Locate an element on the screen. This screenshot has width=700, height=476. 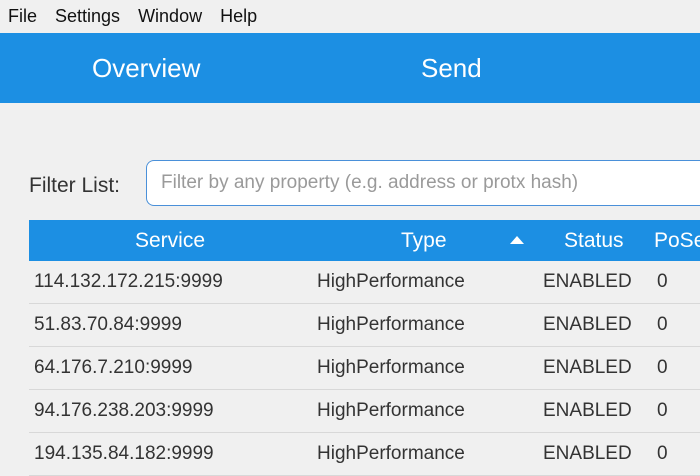
column-header-status: Status is located at coordinates (594, 240).